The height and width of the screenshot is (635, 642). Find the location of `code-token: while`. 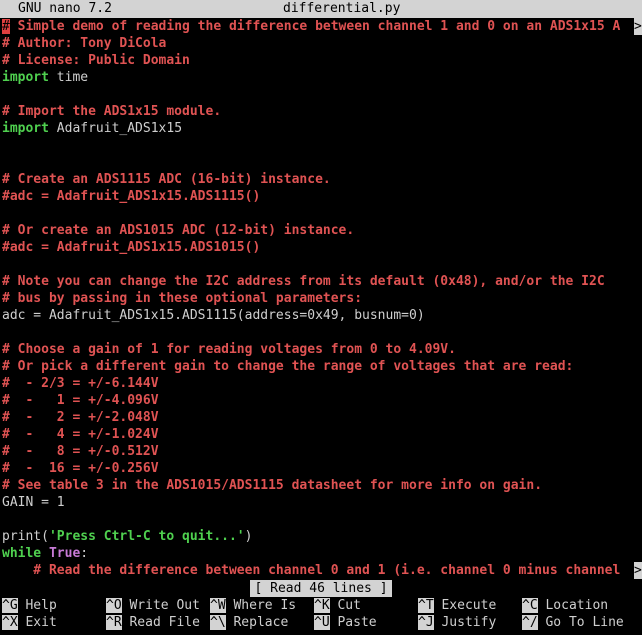

code-token: while is located at coordinates (22, 553).